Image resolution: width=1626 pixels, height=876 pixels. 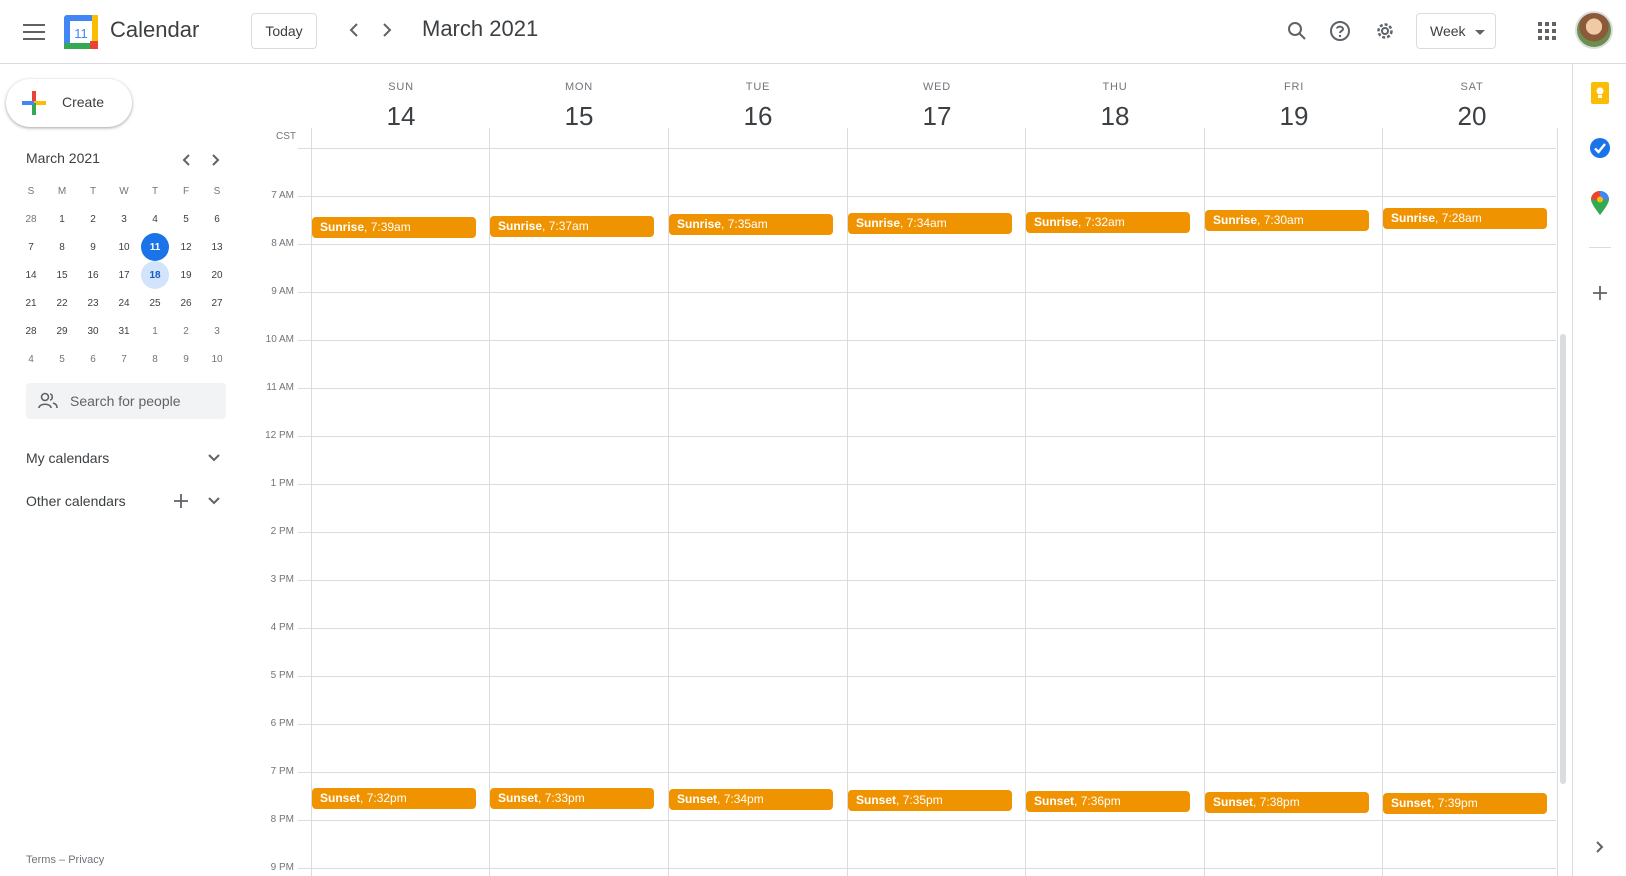 I want to click on hour-label: 7 PM, so click(x=282, y=771).